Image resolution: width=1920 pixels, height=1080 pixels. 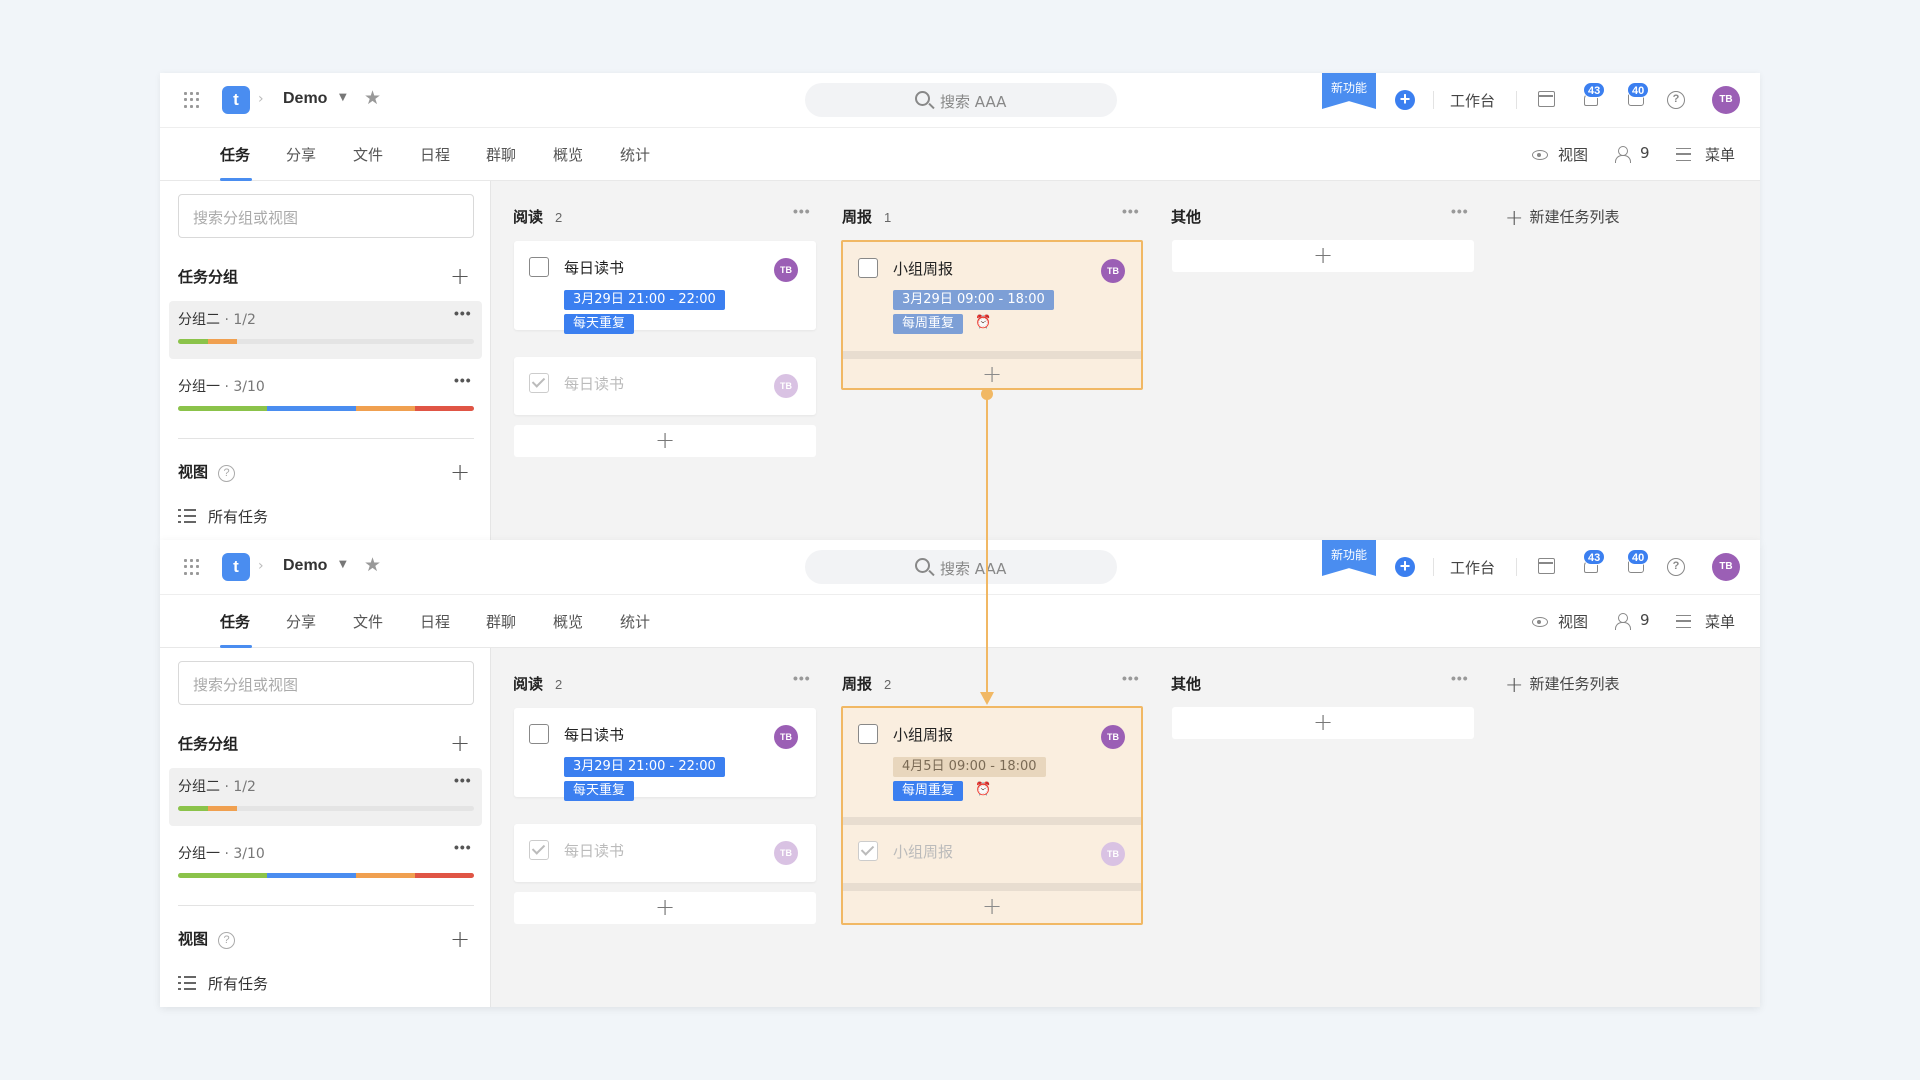 What do you see at coordinates (866, 683) in the screenshot?
I see `column-header-weekly: 周报 2` at bounding box center [866, 683].